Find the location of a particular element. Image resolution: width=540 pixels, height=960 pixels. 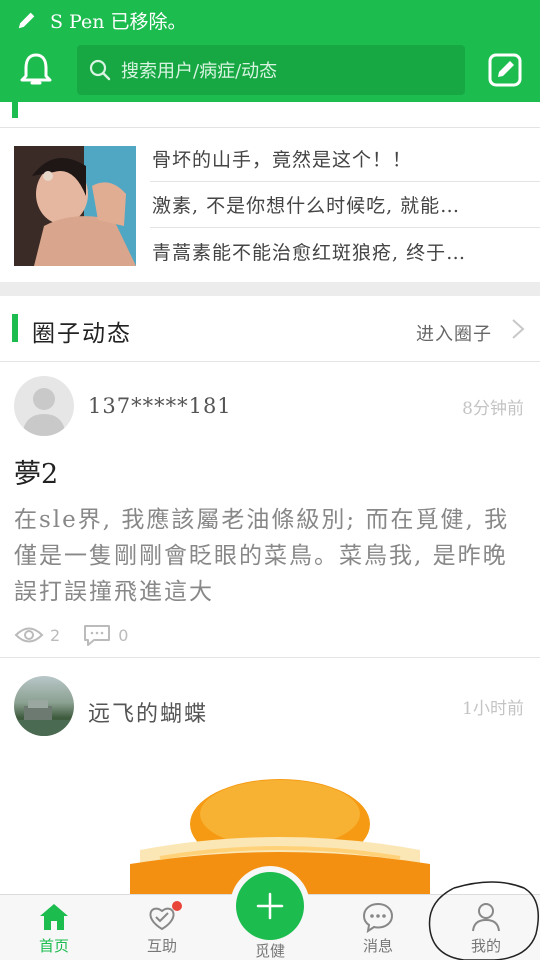

tab-label: 觅健 is located at coordinates (269, 951).